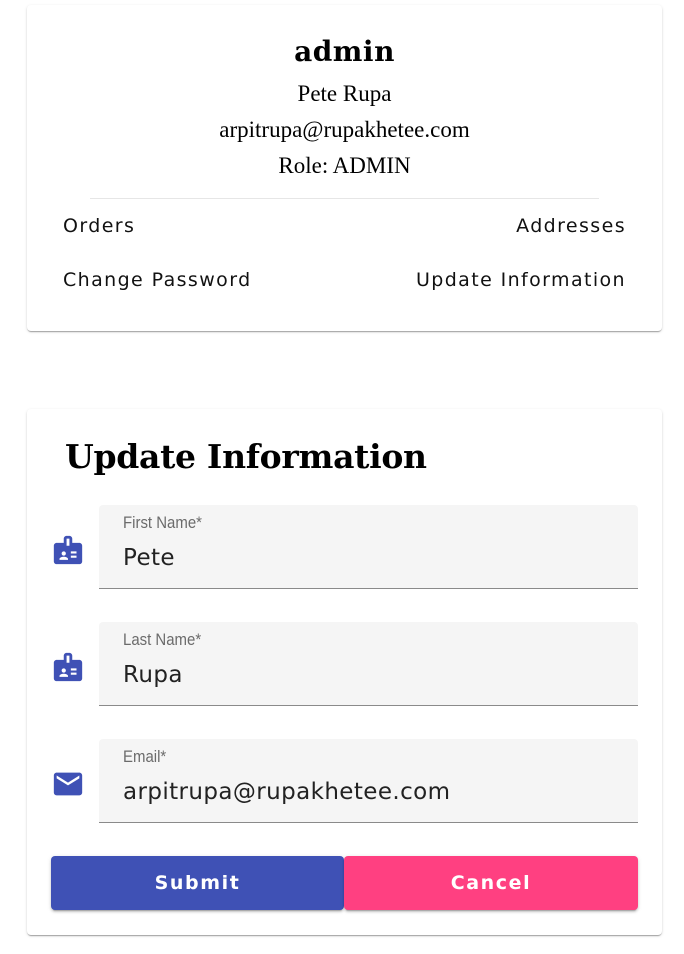 The width and height of the screenshot is (684, 954). Describe the element at coordinates (157, 280) in the screenshot. I see `change-password-link: Change Password` at that location.